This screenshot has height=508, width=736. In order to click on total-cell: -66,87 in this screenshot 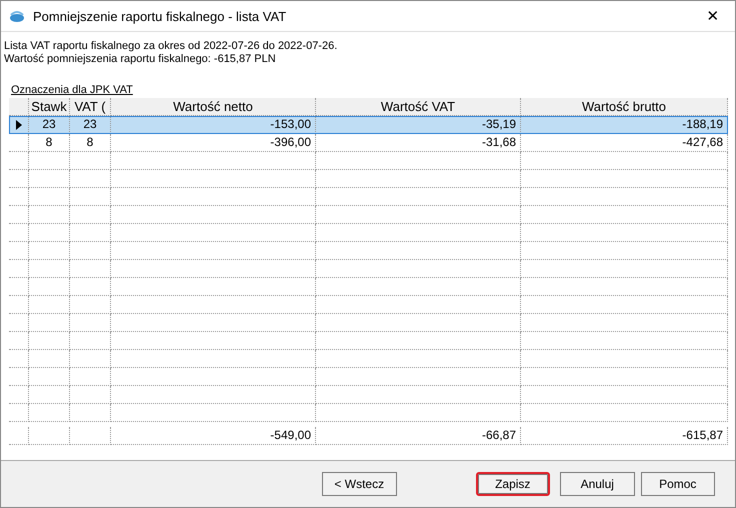, I will do `click(418, 436)`.